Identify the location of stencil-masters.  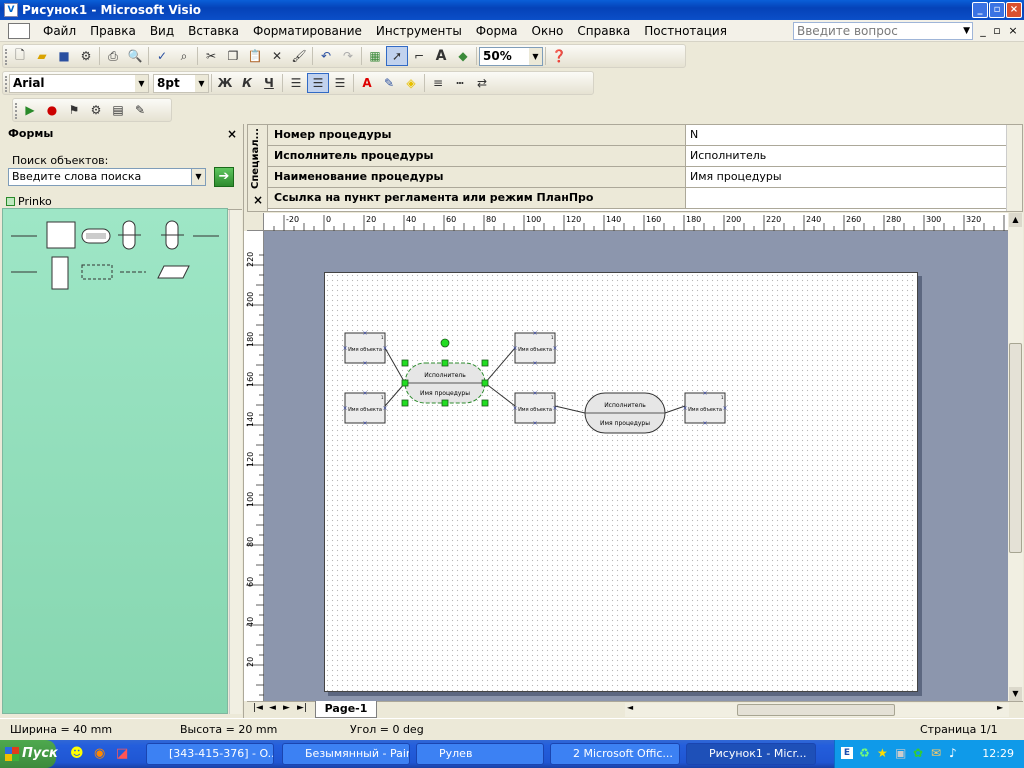
(116, 254).